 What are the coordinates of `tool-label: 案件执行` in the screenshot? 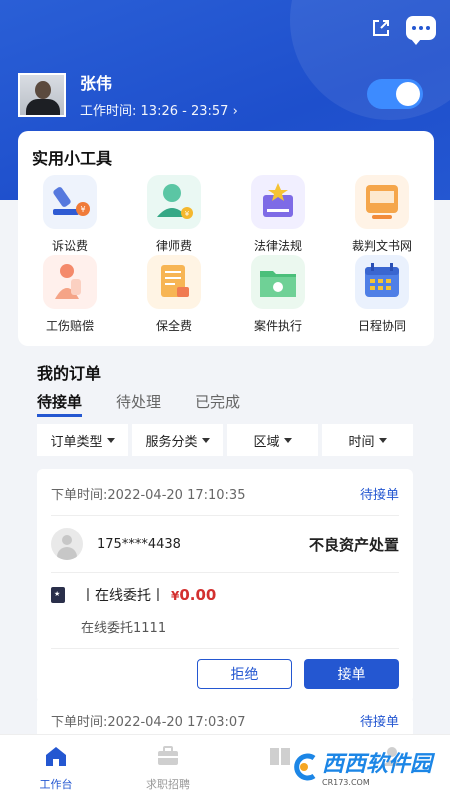 It's located at (277, 326).